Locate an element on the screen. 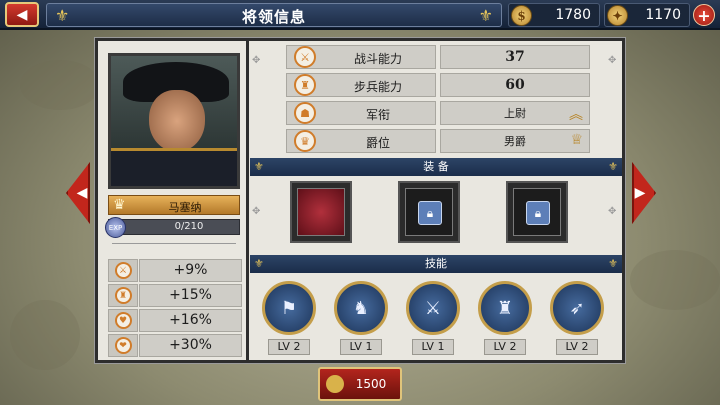  exp-value: 0/210 is located at coordinates (189, 226).